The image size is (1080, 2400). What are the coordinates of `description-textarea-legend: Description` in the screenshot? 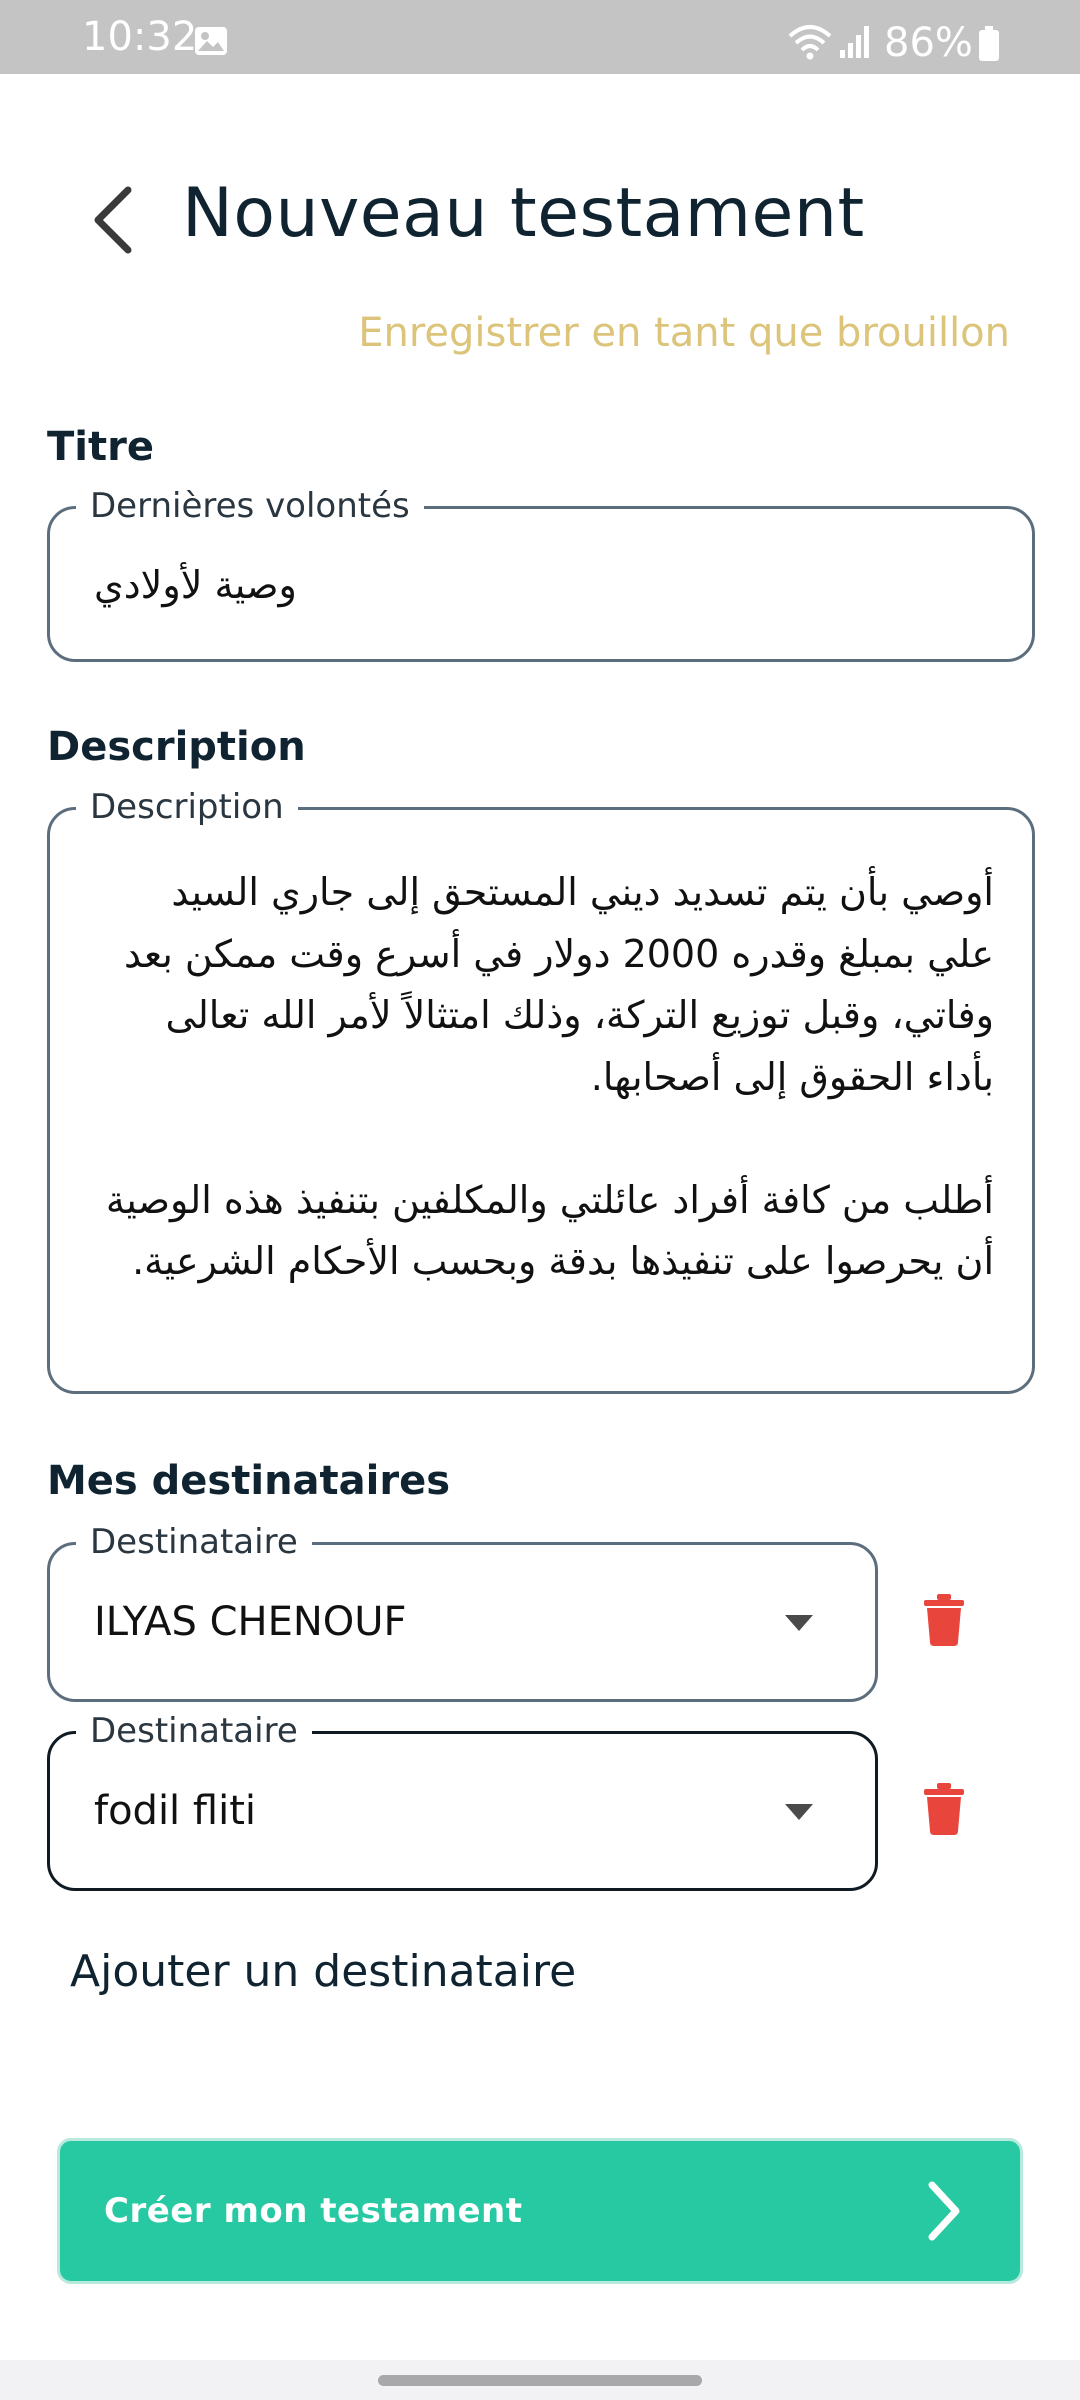 It's located at (187, 807).